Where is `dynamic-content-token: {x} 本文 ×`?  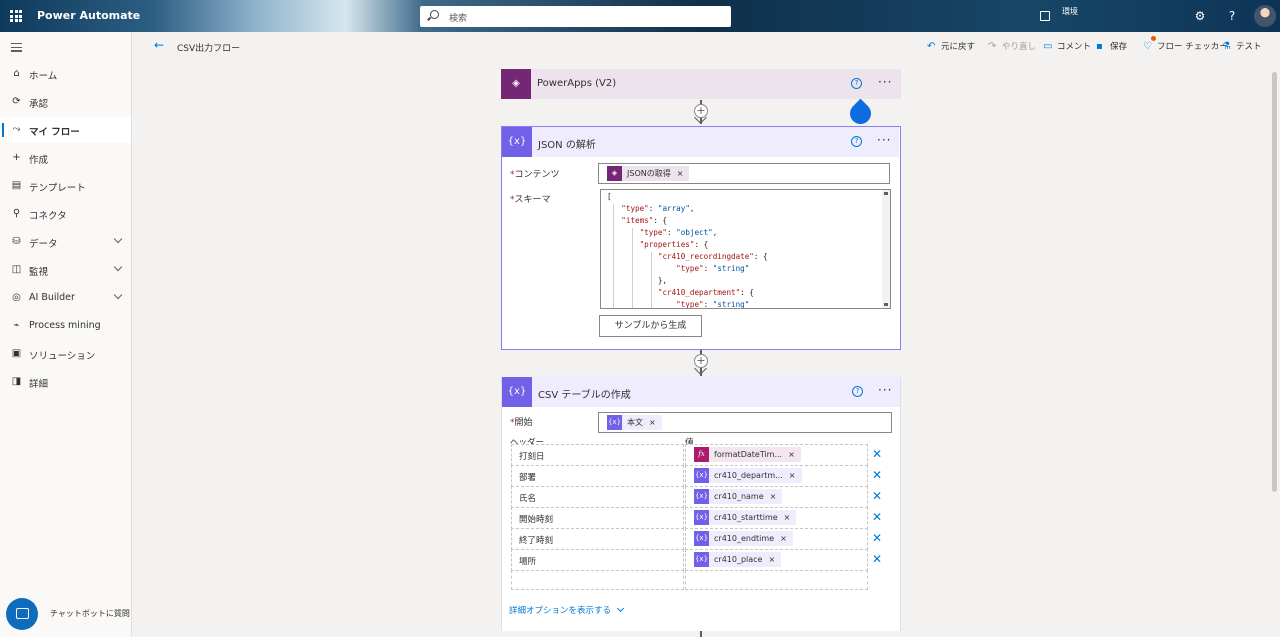
dynamic-content-token: {x} 本文 × is located at coordinates (634, 422).